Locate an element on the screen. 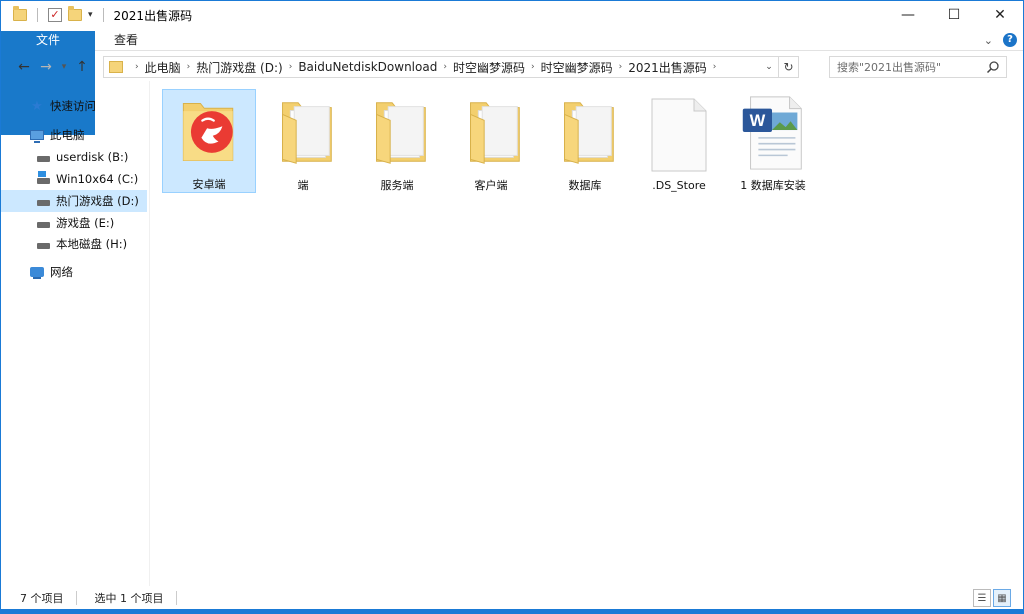 This screenshot has width=1024, height=614. file-item: 服务端 is located at coordinates (397, 141).